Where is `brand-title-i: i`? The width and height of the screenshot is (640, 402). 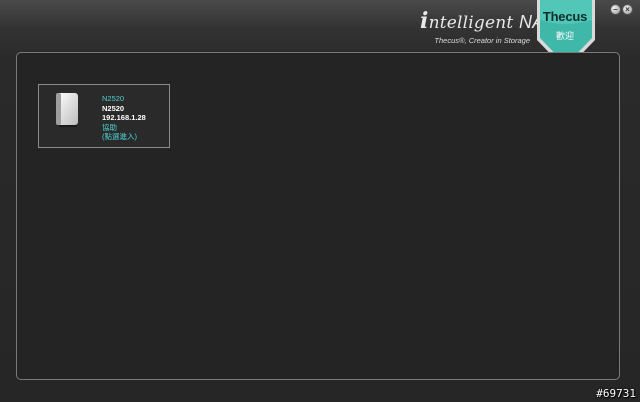
brand-title-i: i is located at coordinates (424, 21).